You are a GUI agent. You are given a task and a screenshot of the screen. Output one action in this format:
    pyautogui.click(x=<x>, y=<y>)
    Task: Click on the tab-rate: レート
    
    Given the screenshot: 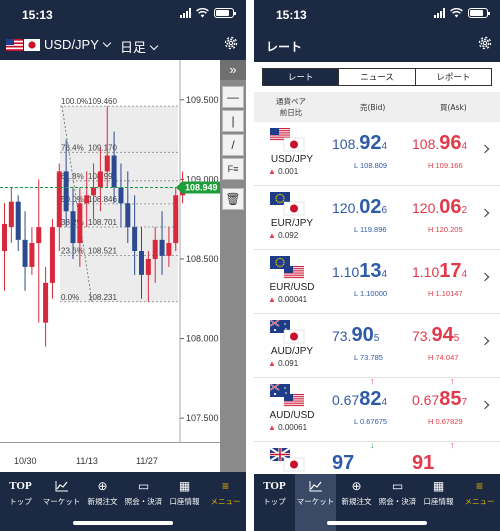 What is the action you would take?
    pyautogui.click(x=301, y=77)
    